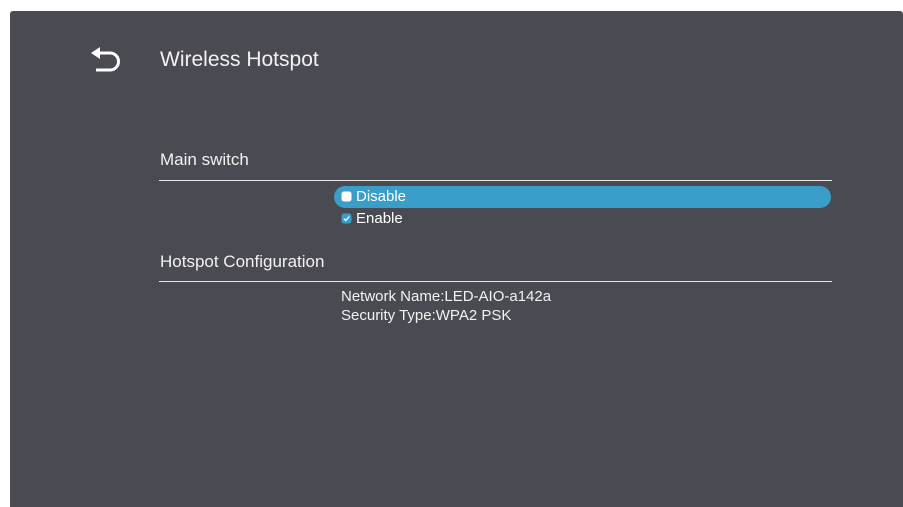 This screenshot has height=507, width=903. What do you see at coordinates (379, 218) in the screenshot?
I see `option-enable-label: Enable` at bounding box center [379, 218].